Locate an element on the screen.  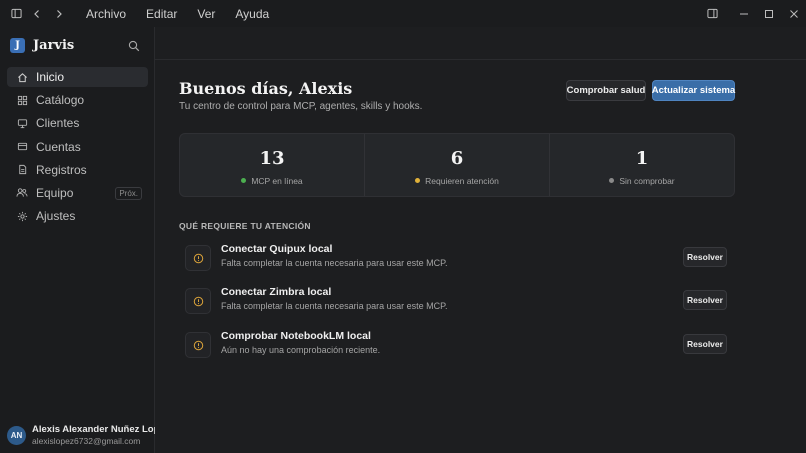
stat-attention: 6 Requieren atención is located at coordinates (457, 165).